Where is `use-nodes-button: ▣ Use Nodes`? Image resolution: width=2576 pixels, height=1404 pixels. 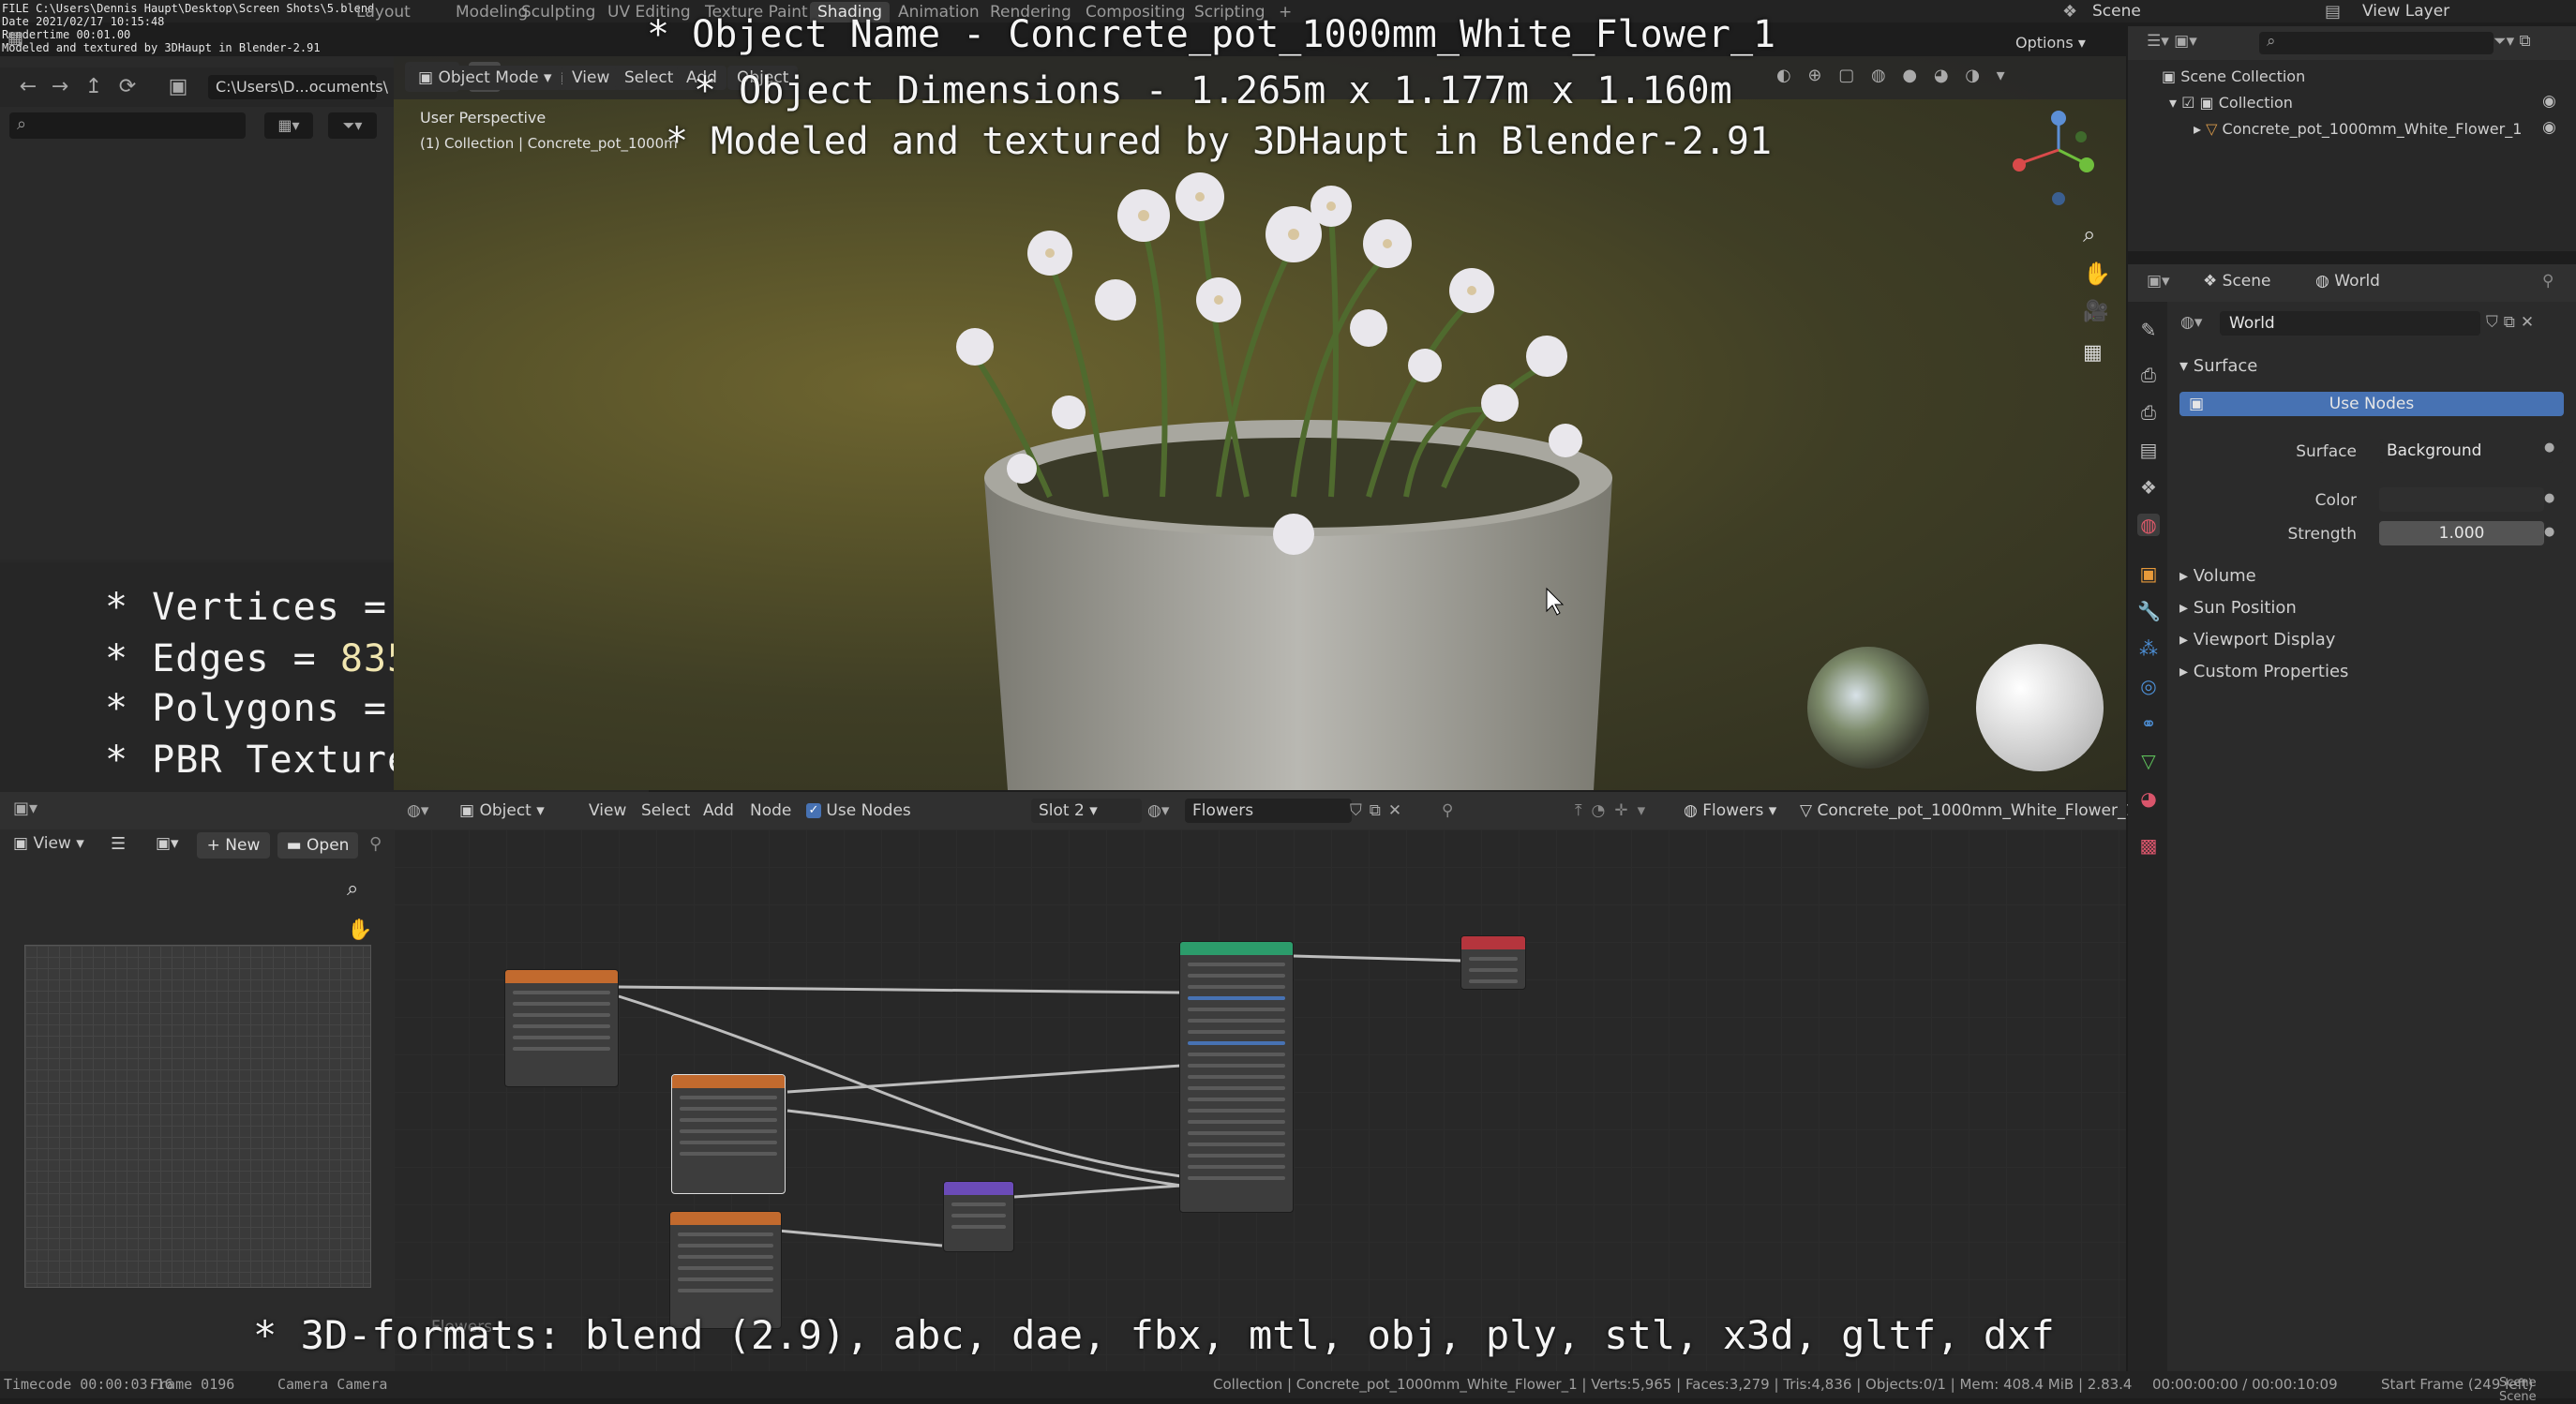 use-nodes-button: ▣ Use Nodes is located at coordinates (2372, 404).